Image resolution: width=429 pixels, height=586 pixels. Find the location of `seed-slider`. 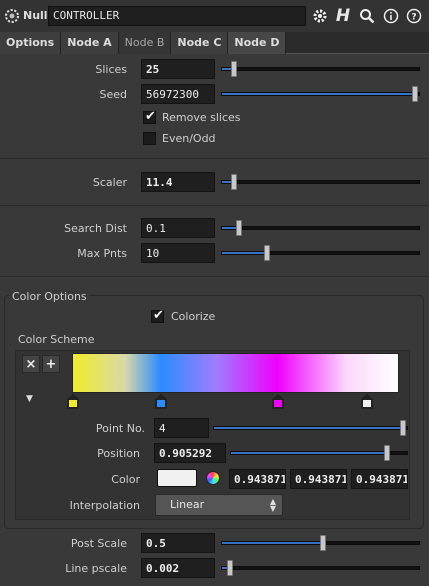

seed-slider is located at coordinates (320, 94).